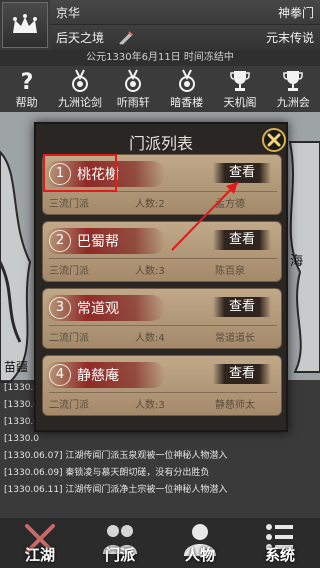 This screenshot has width=320, height=568. I want to click on nav-jiuzhouhui: 九洲会, so click(293, 89).